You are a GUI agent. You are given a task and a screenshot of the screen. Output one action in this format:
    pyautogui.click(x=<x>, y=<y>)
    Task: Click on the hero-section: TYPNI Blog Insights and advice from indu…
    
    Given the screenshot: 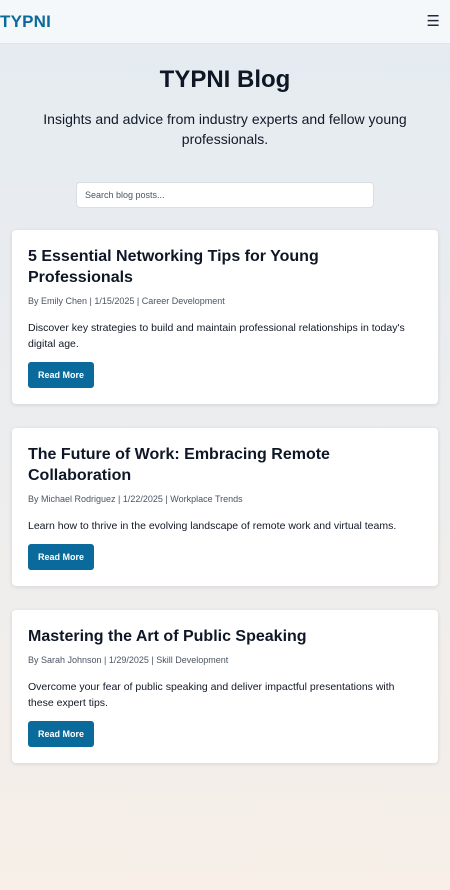 What is the action you would take?
    pyautogui.click(x=225, y=96)
    